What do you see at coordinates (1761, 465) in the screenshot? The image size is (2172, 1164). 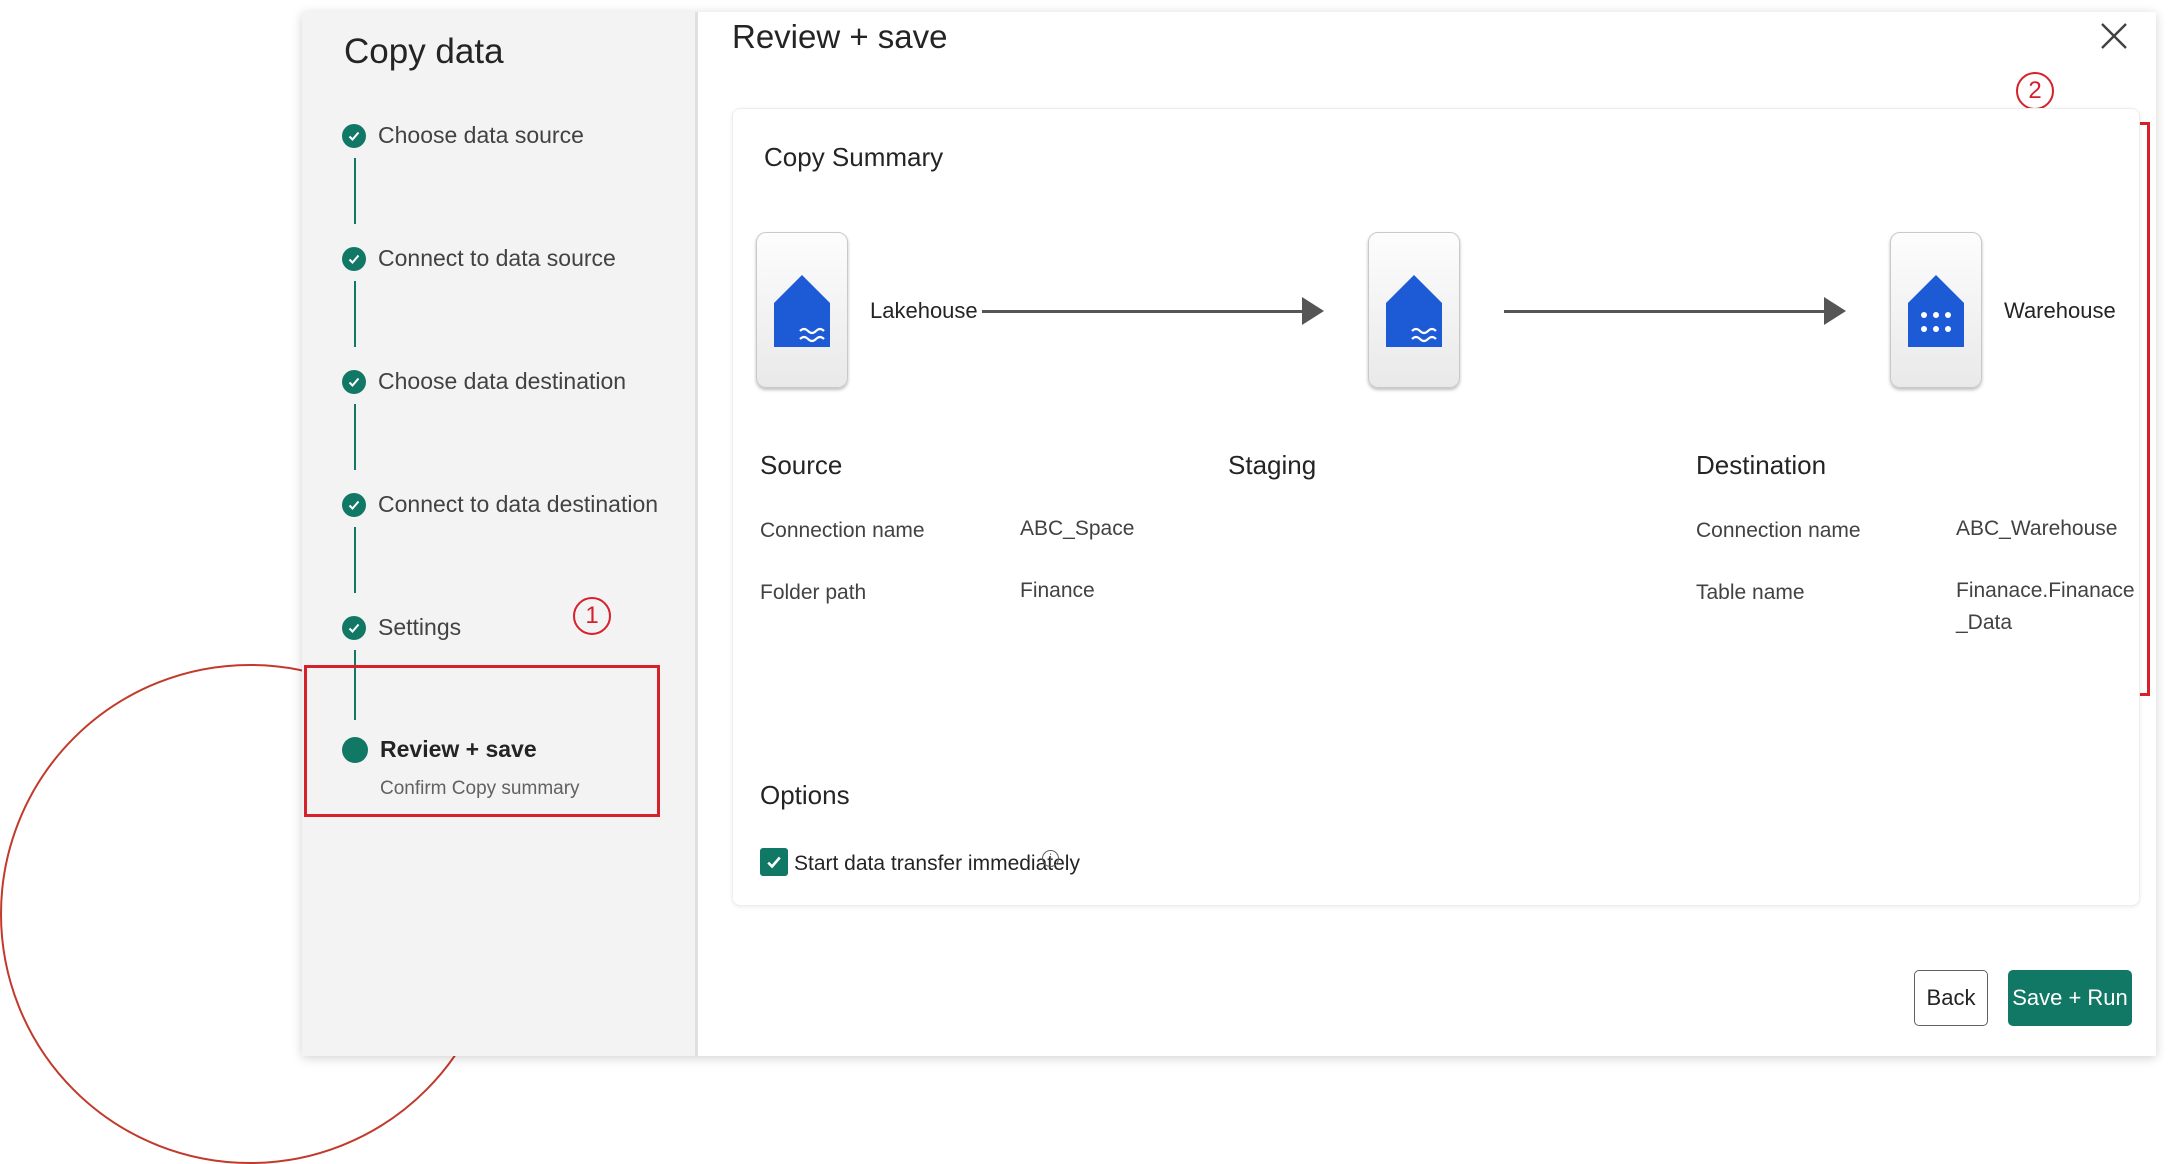 I see `destination-heading: Destination` at bounding box center [1761, 465].